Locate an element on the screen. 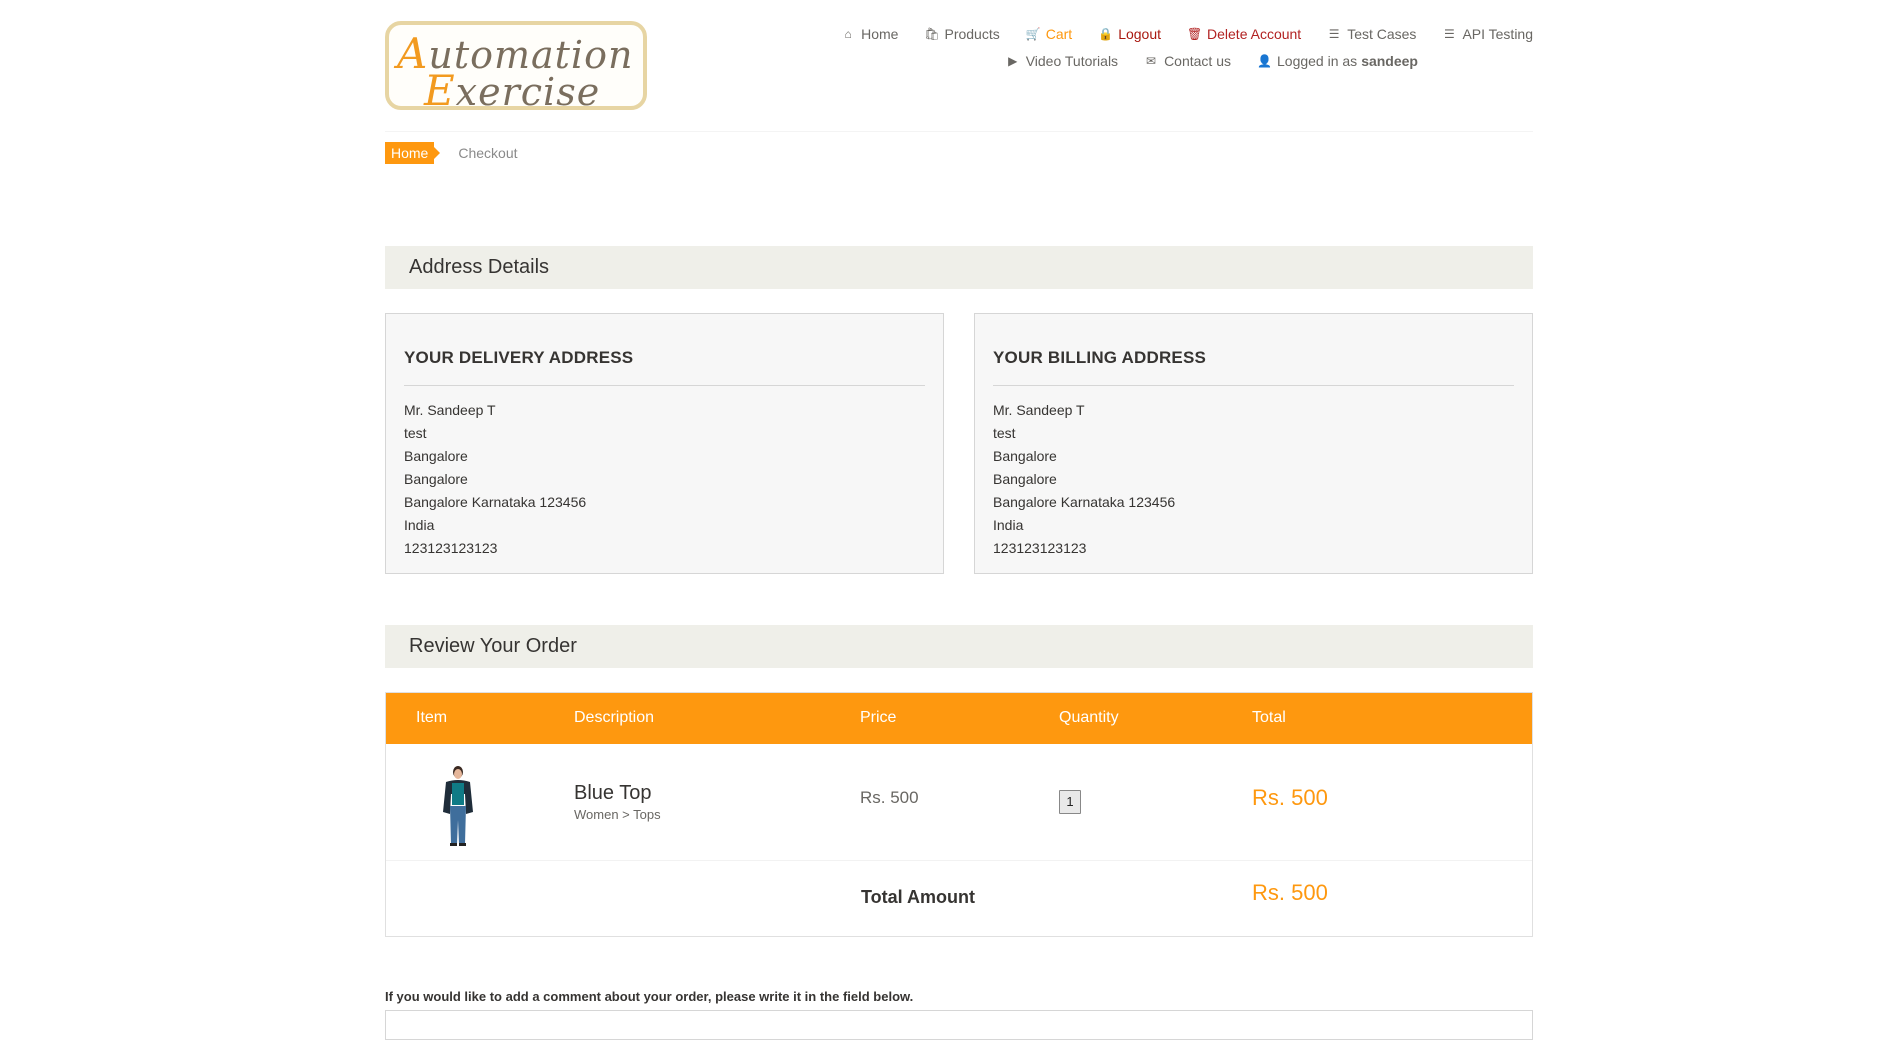  trash-icon: 🗑 is located at coordinates (1195, 34).